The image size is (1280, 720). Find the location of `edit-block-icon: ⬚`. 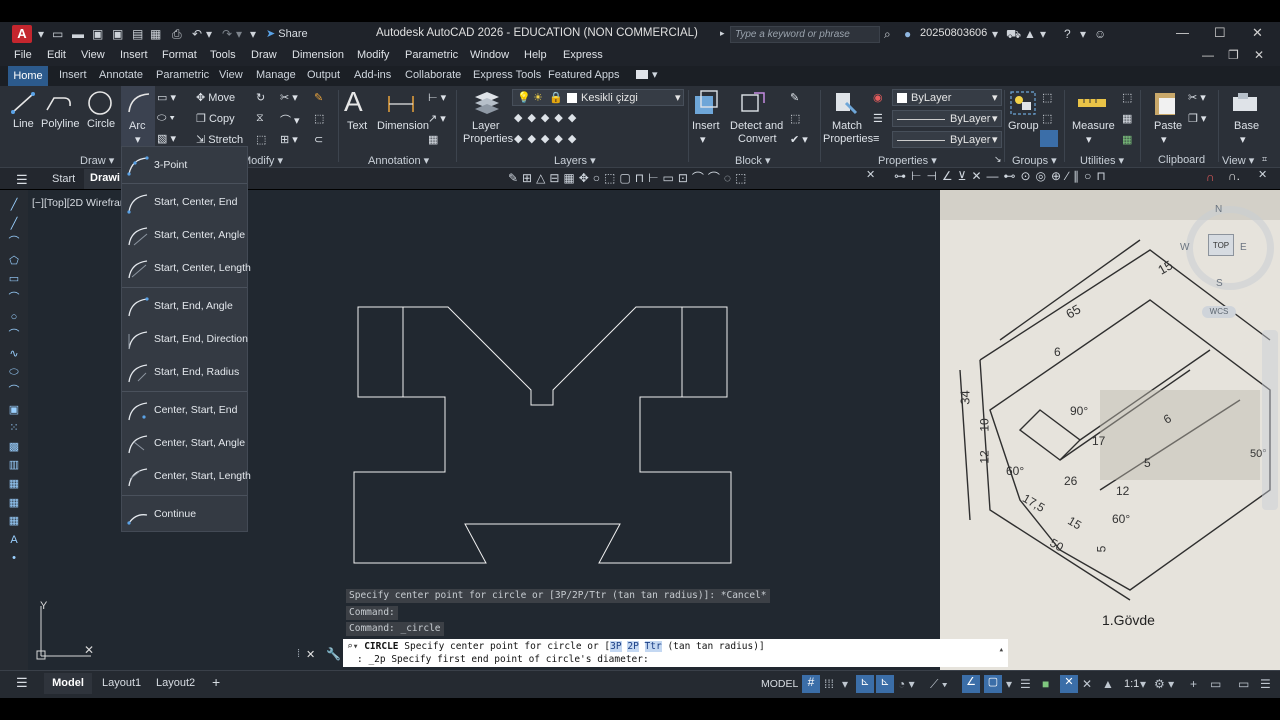

edit-block-icon: ⬚ is located at coordinates (795, 118).